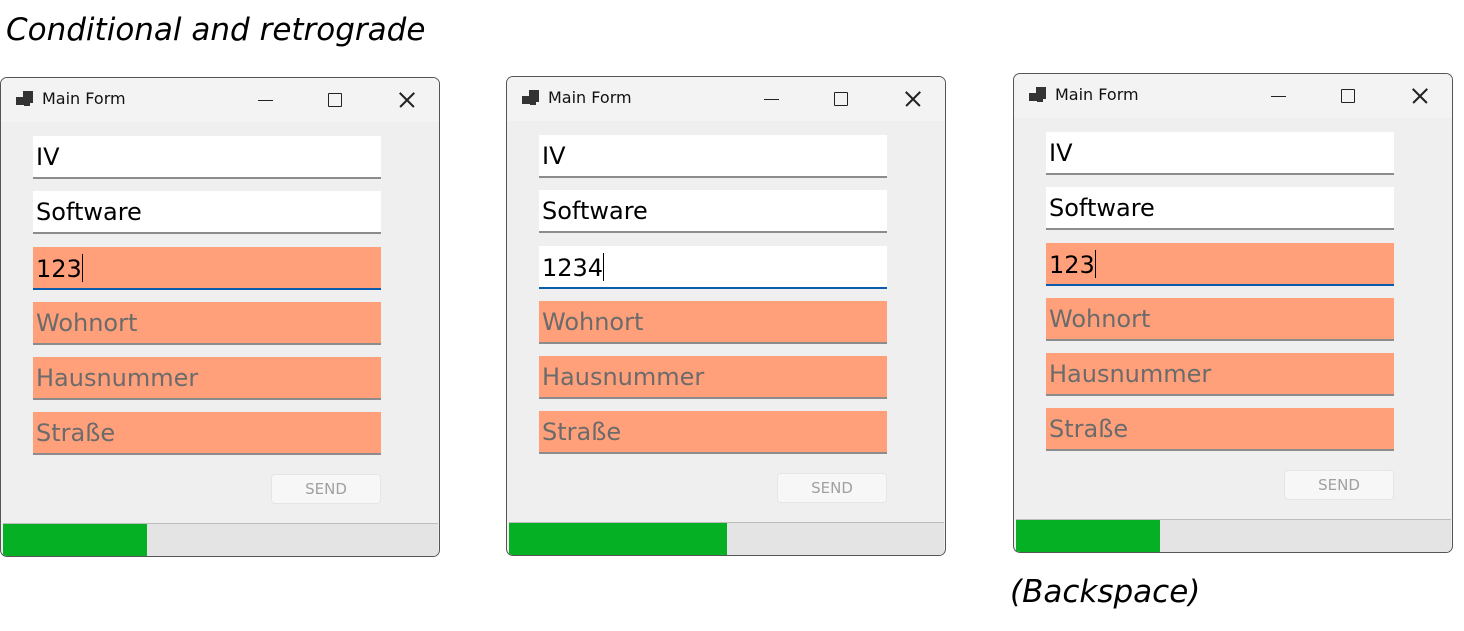 Image resolution: width=1464 pixels, height=631 pixels. Describe the element at coordinates (1105, 592) in the screenshot. I see `caption-bottom: (Backspace)` at that location.